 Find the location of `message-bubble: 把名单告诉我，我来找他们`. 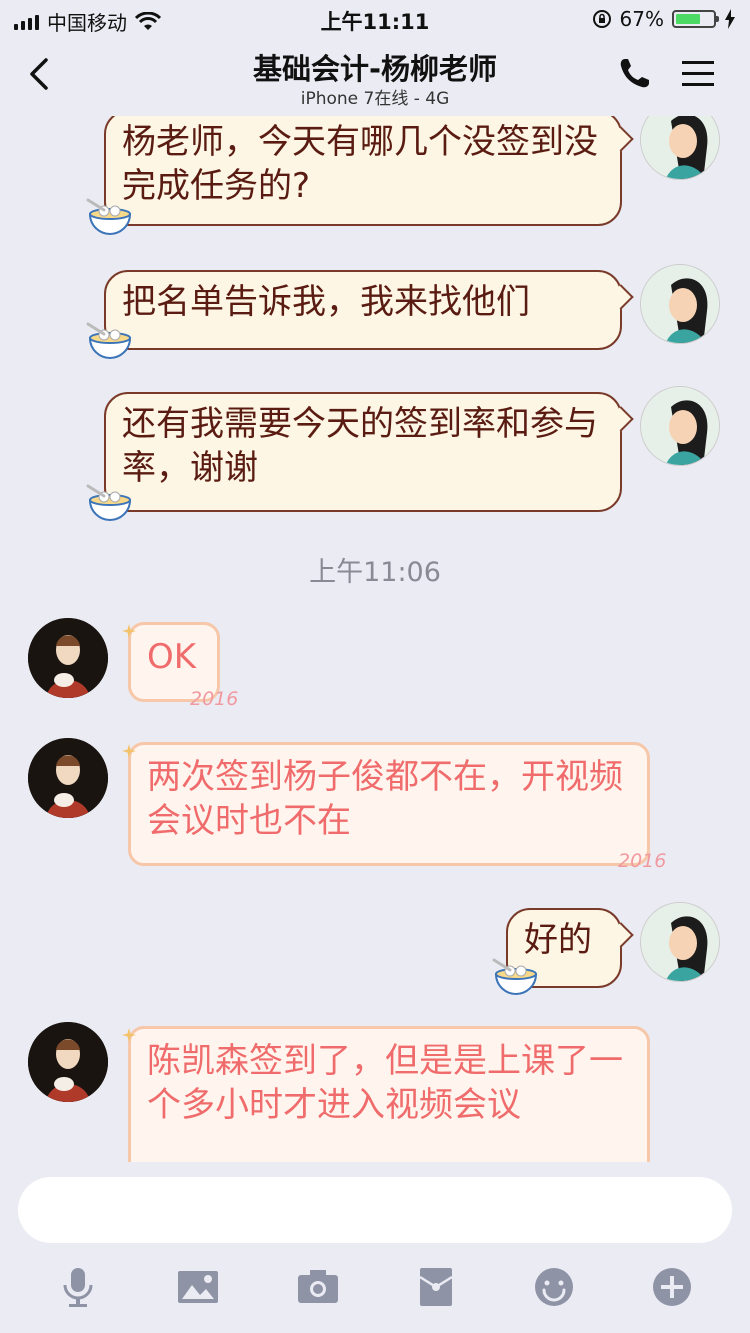

message-bubble: 把名单告诉我，我来找他们 is located at coordinates (363, 310).